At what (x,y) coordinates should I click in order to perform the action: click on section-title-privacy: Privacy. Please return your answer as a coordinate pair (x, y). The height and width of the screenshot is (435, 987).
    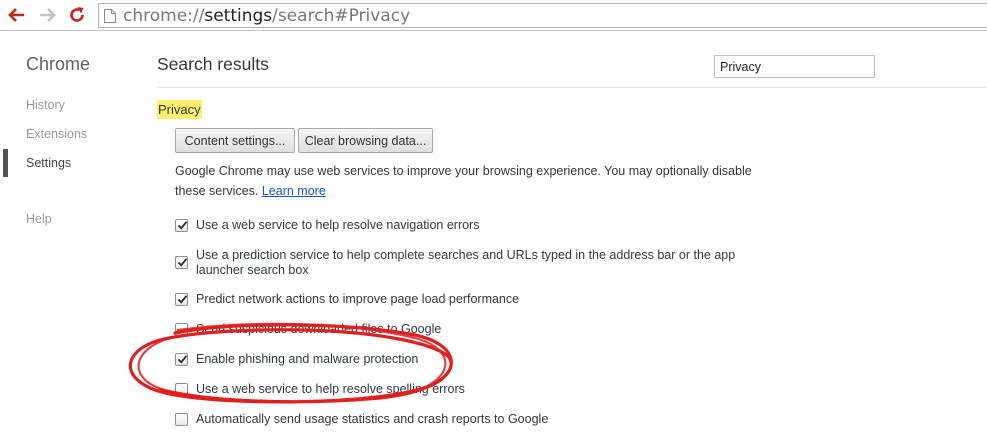
    Looking at the image, I should click on (179, 109).